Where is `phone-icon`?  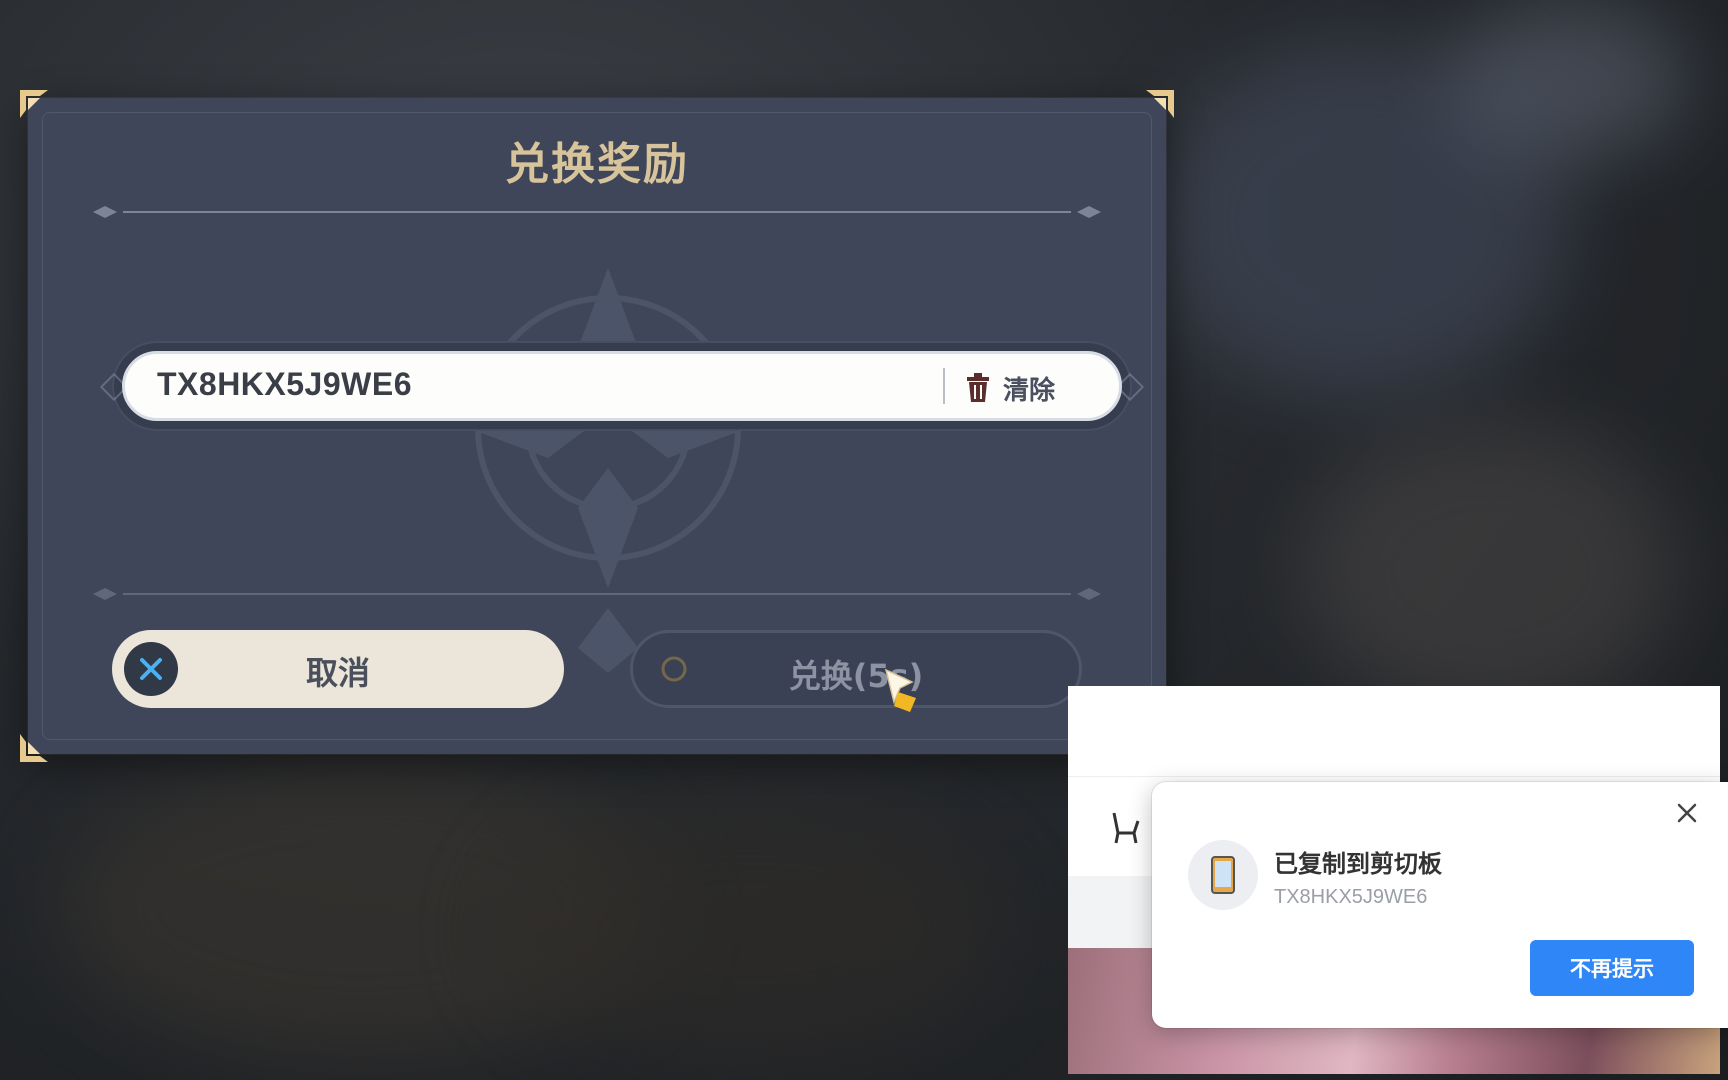 phone-icon is located at coordinates (1223, 875).